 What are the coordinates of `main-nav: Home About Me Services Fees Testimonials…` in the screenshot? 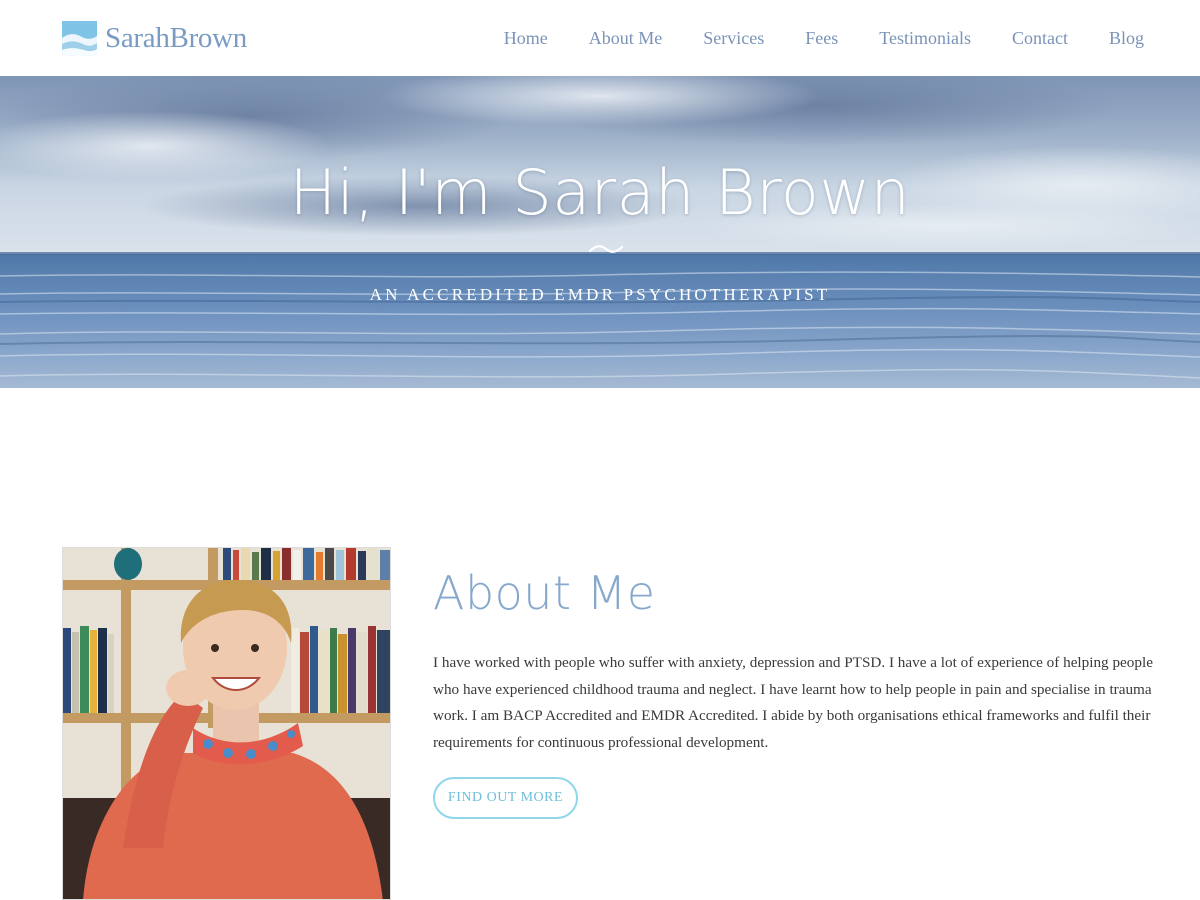 It's located at (803, 38).